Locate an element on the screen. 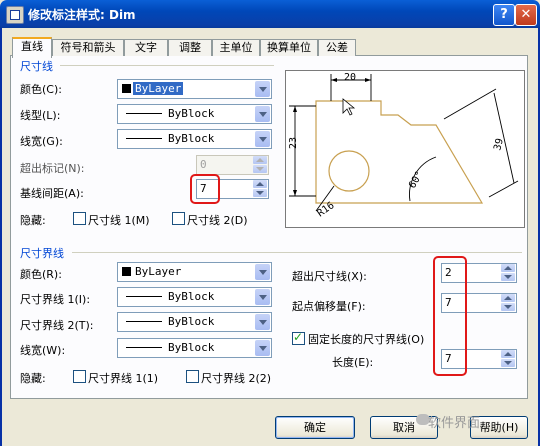 Image resolution: width=540 pixels, height=446 pixels. ext-color-label: 颜色(R): is located at coordinates (41, 274).